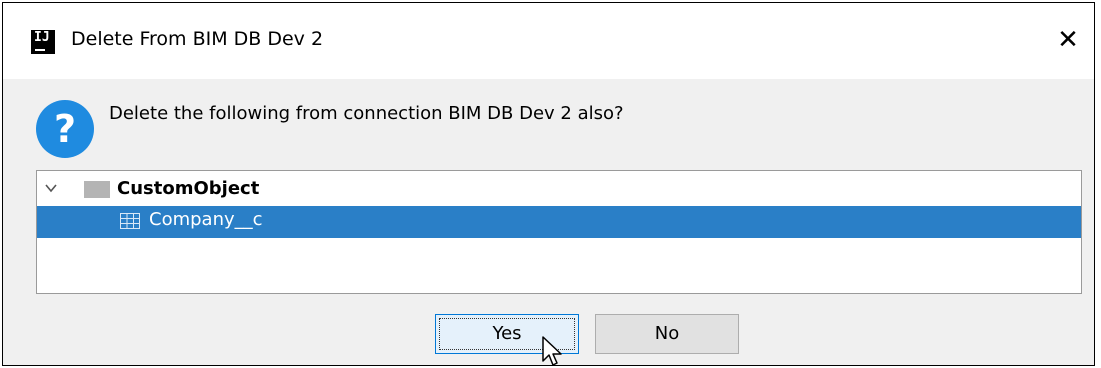 The image size is (1101, 368). What do you see at coordinates (197, 39) in the screenshot?
I see `window-title: Delete From BIM DB Dev 2` at bounding box center [197, 39].